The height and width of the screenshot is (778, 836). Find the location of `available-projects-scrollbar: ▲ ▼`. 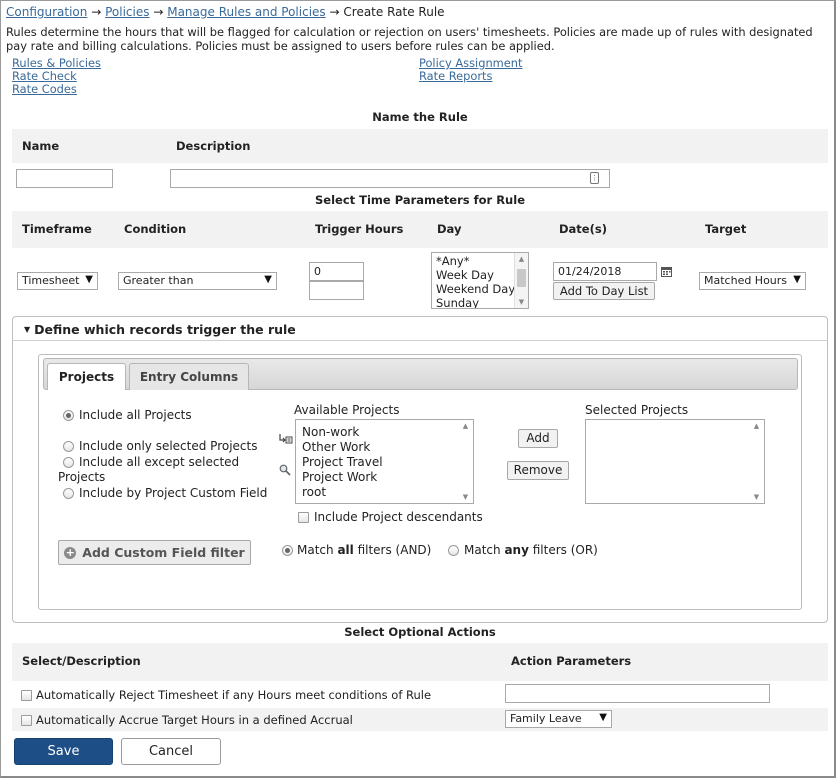

available-projects-scrollbar: ▲ ▼ is located at coordinates (466, 461).